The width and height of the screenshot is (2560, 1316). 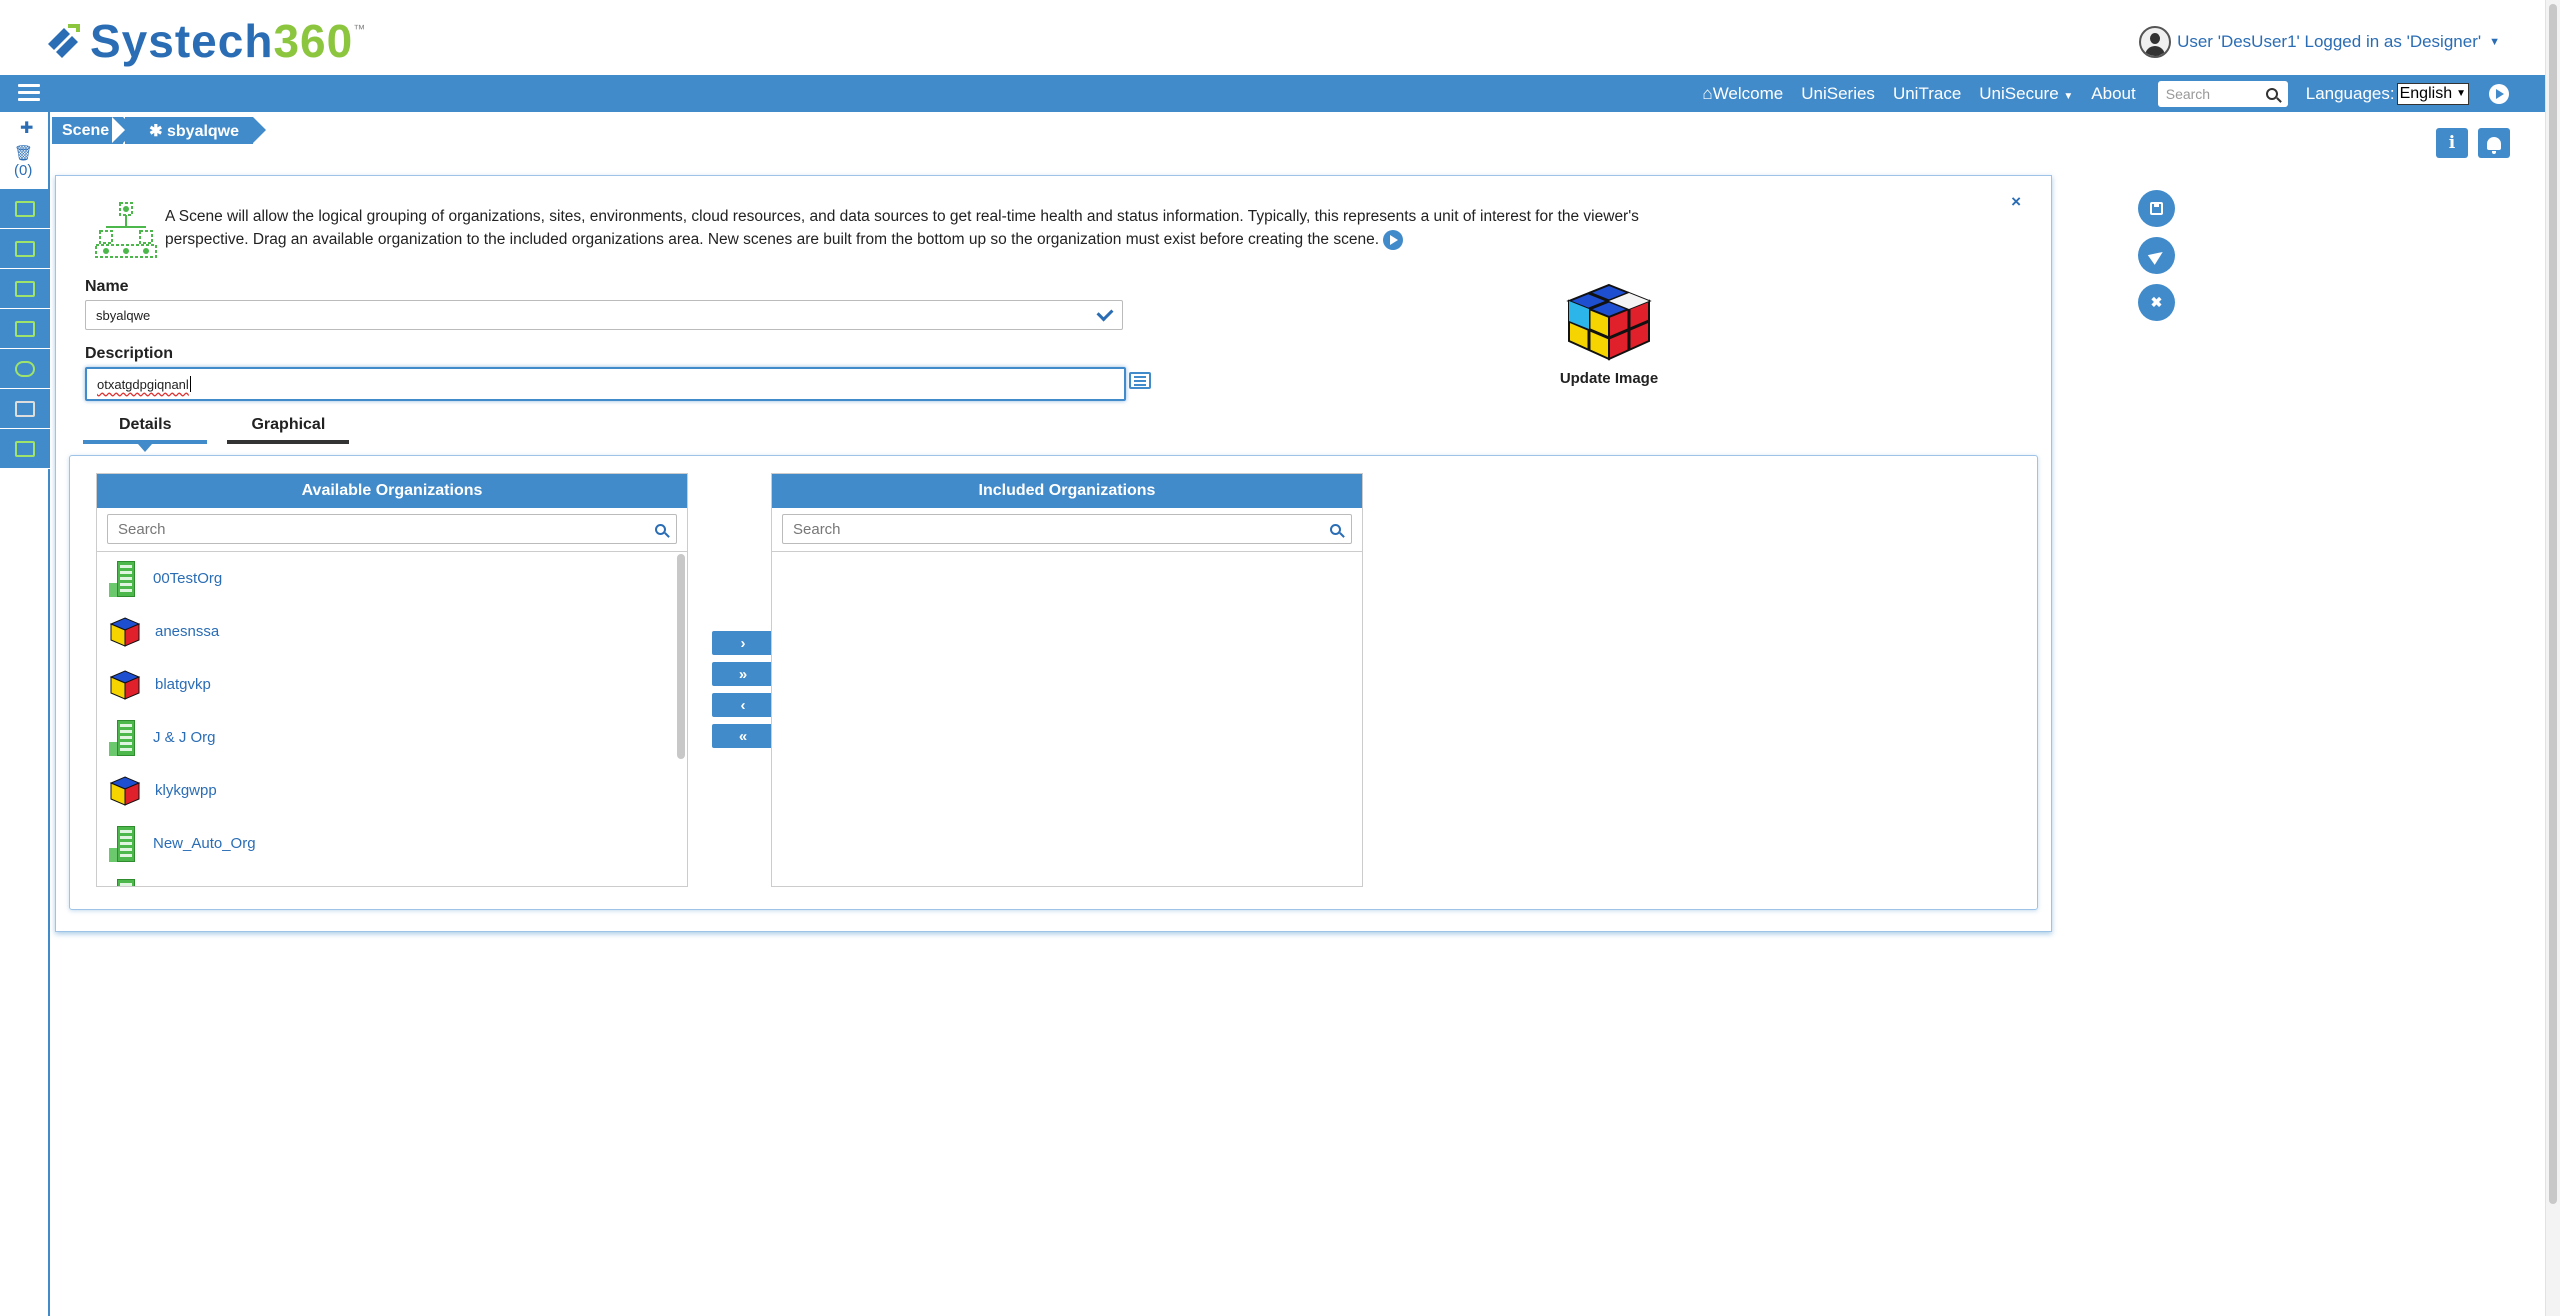 What do you see at coordinates (1067, 491) in the screenshot?
I see `included-organizations-title: Included Organizations` at bounding box center [1067, 491].